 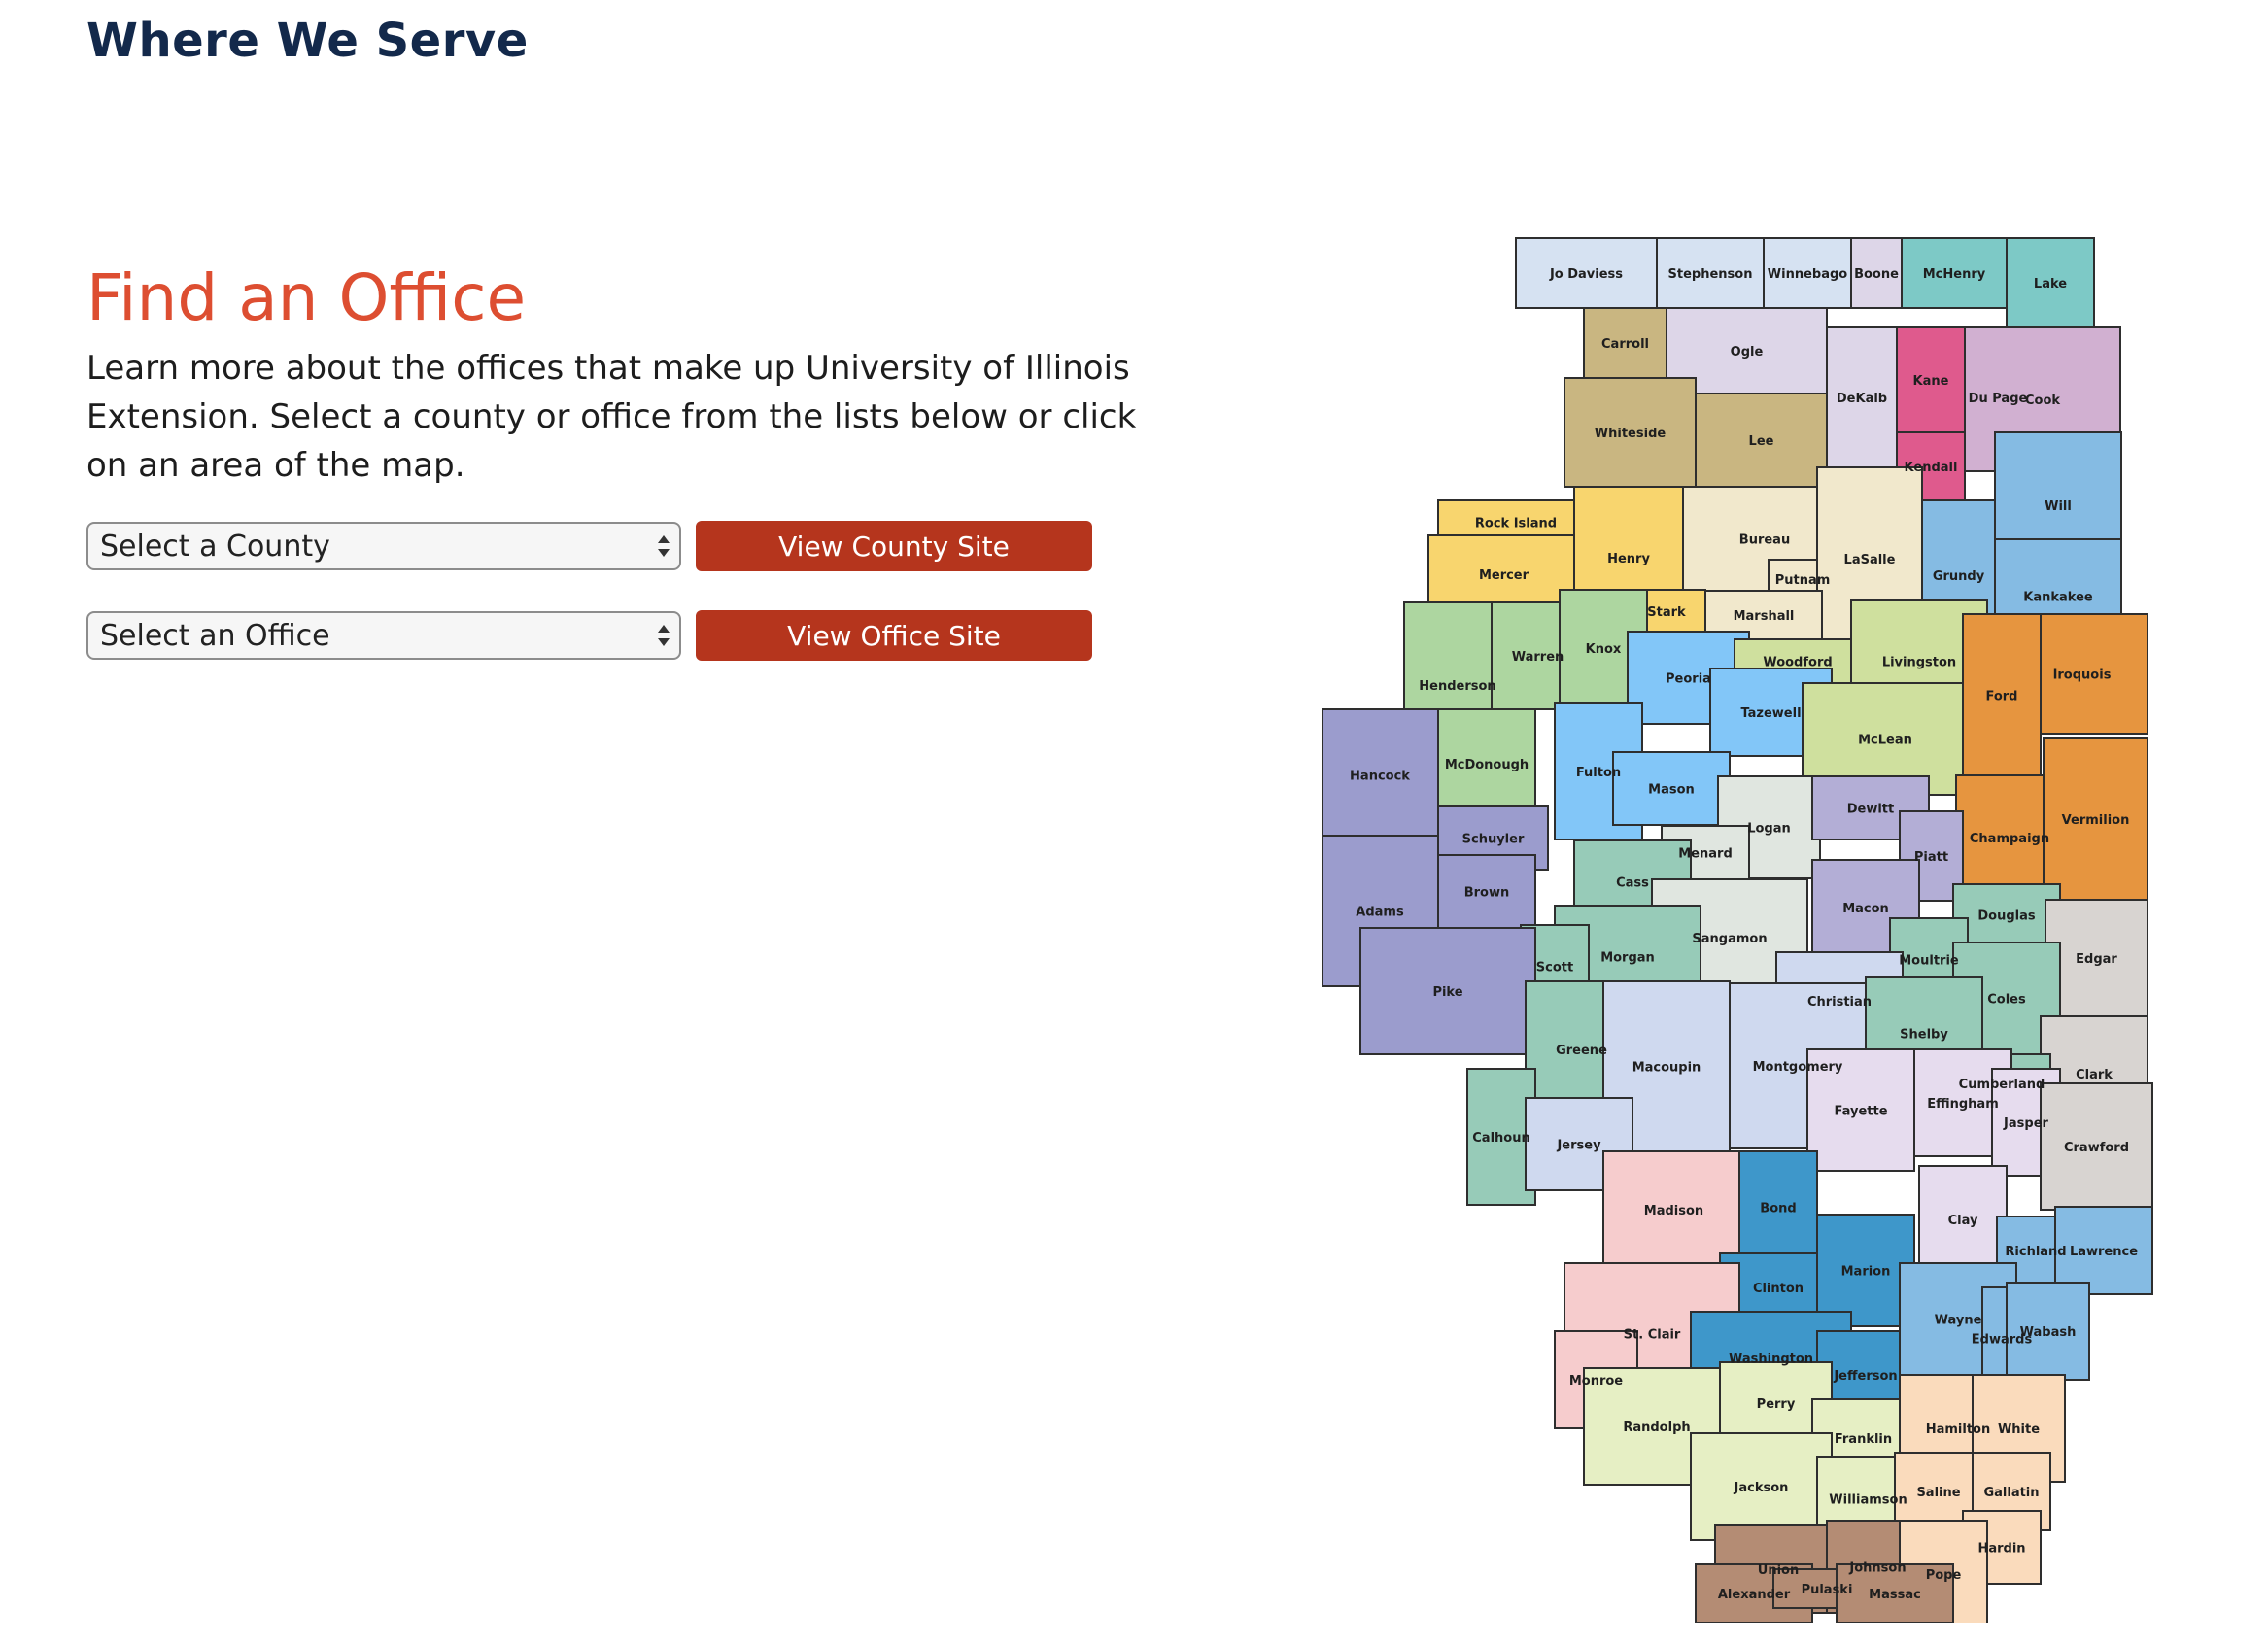 What do you see at coordinates (2019, 1429) in the screenshot?
I see `county-label: White` at bounding box center [2019, 1429].